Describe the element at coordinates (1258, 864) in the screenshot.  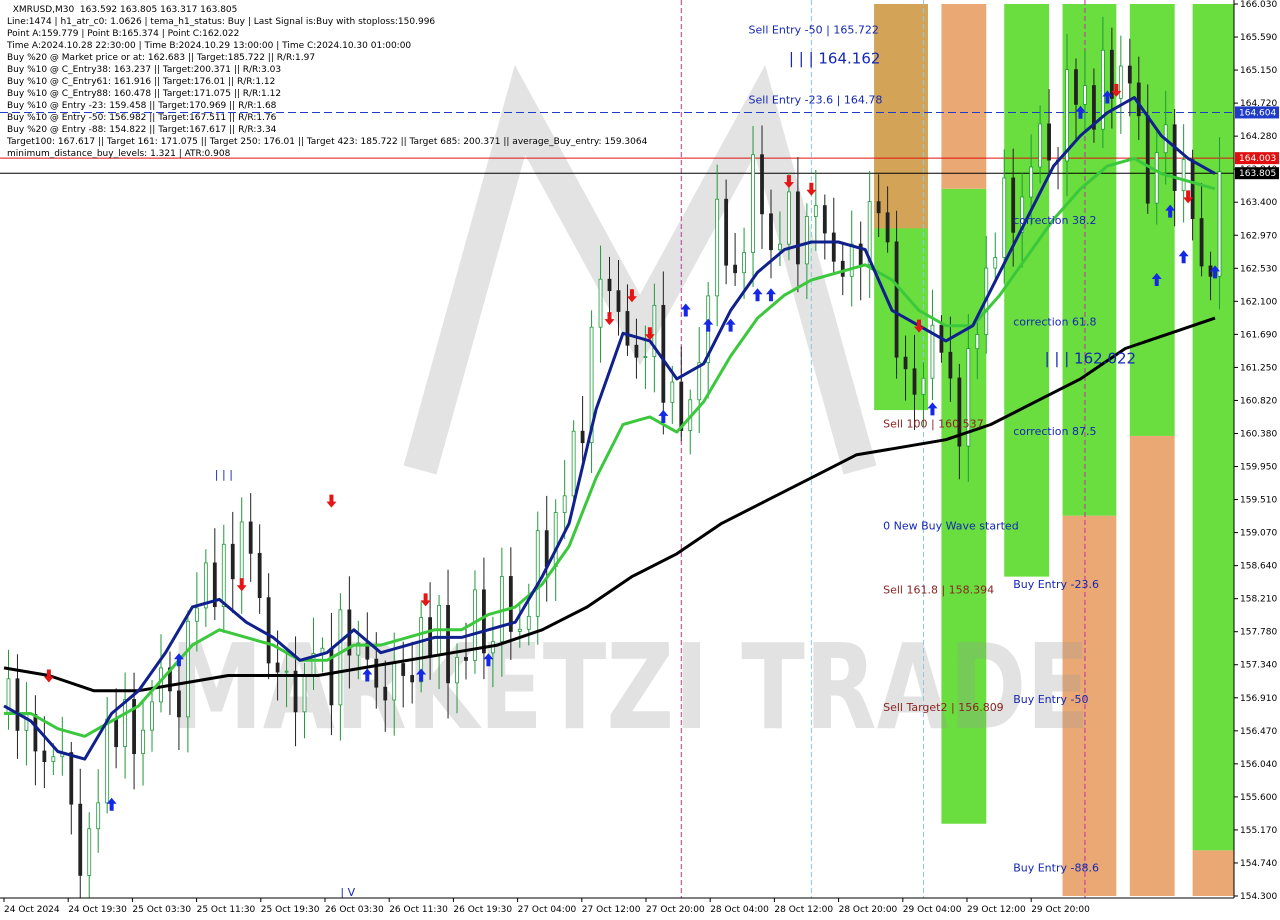
I see `y-tick-label: 154.740` at that location.